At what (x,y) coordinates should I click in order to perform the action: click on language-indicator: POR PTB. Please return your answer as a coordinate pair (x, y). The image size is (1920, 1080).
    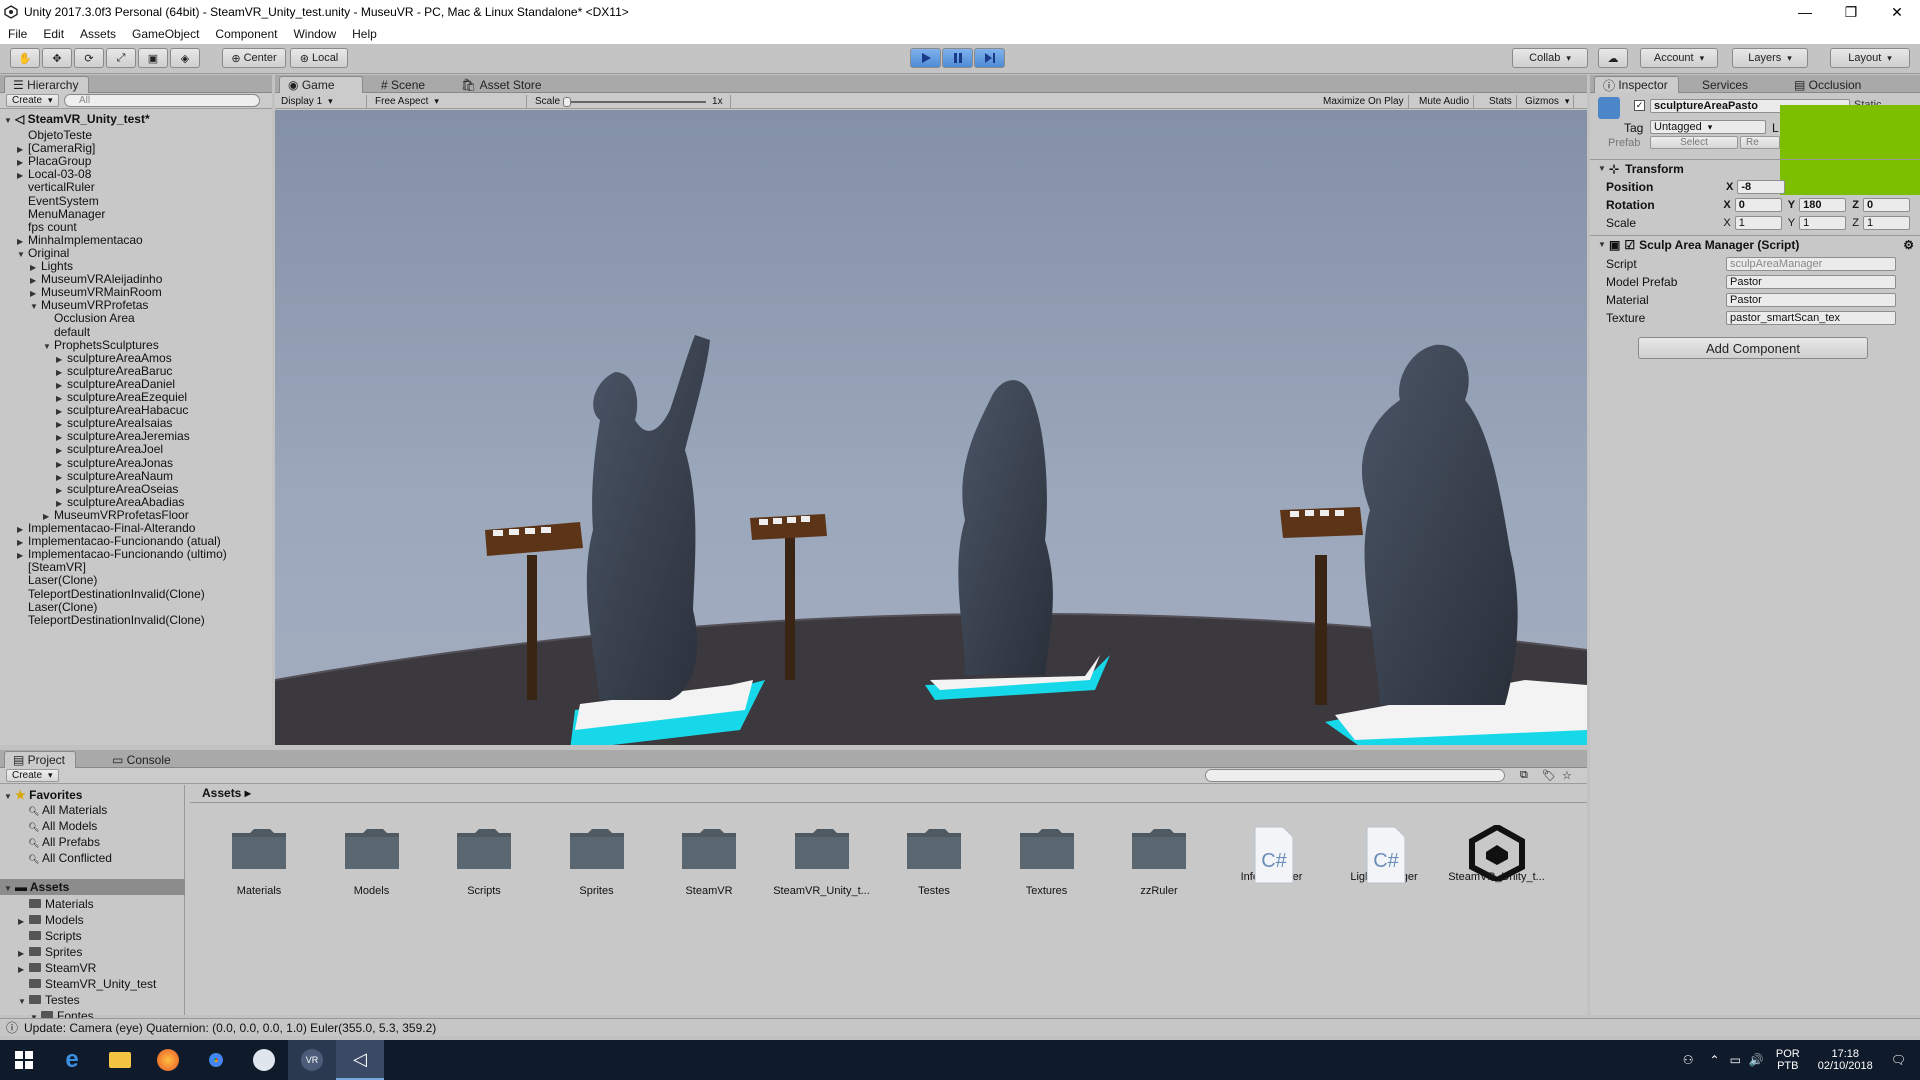
    Looking at the image, I should click on (1788, 1060).